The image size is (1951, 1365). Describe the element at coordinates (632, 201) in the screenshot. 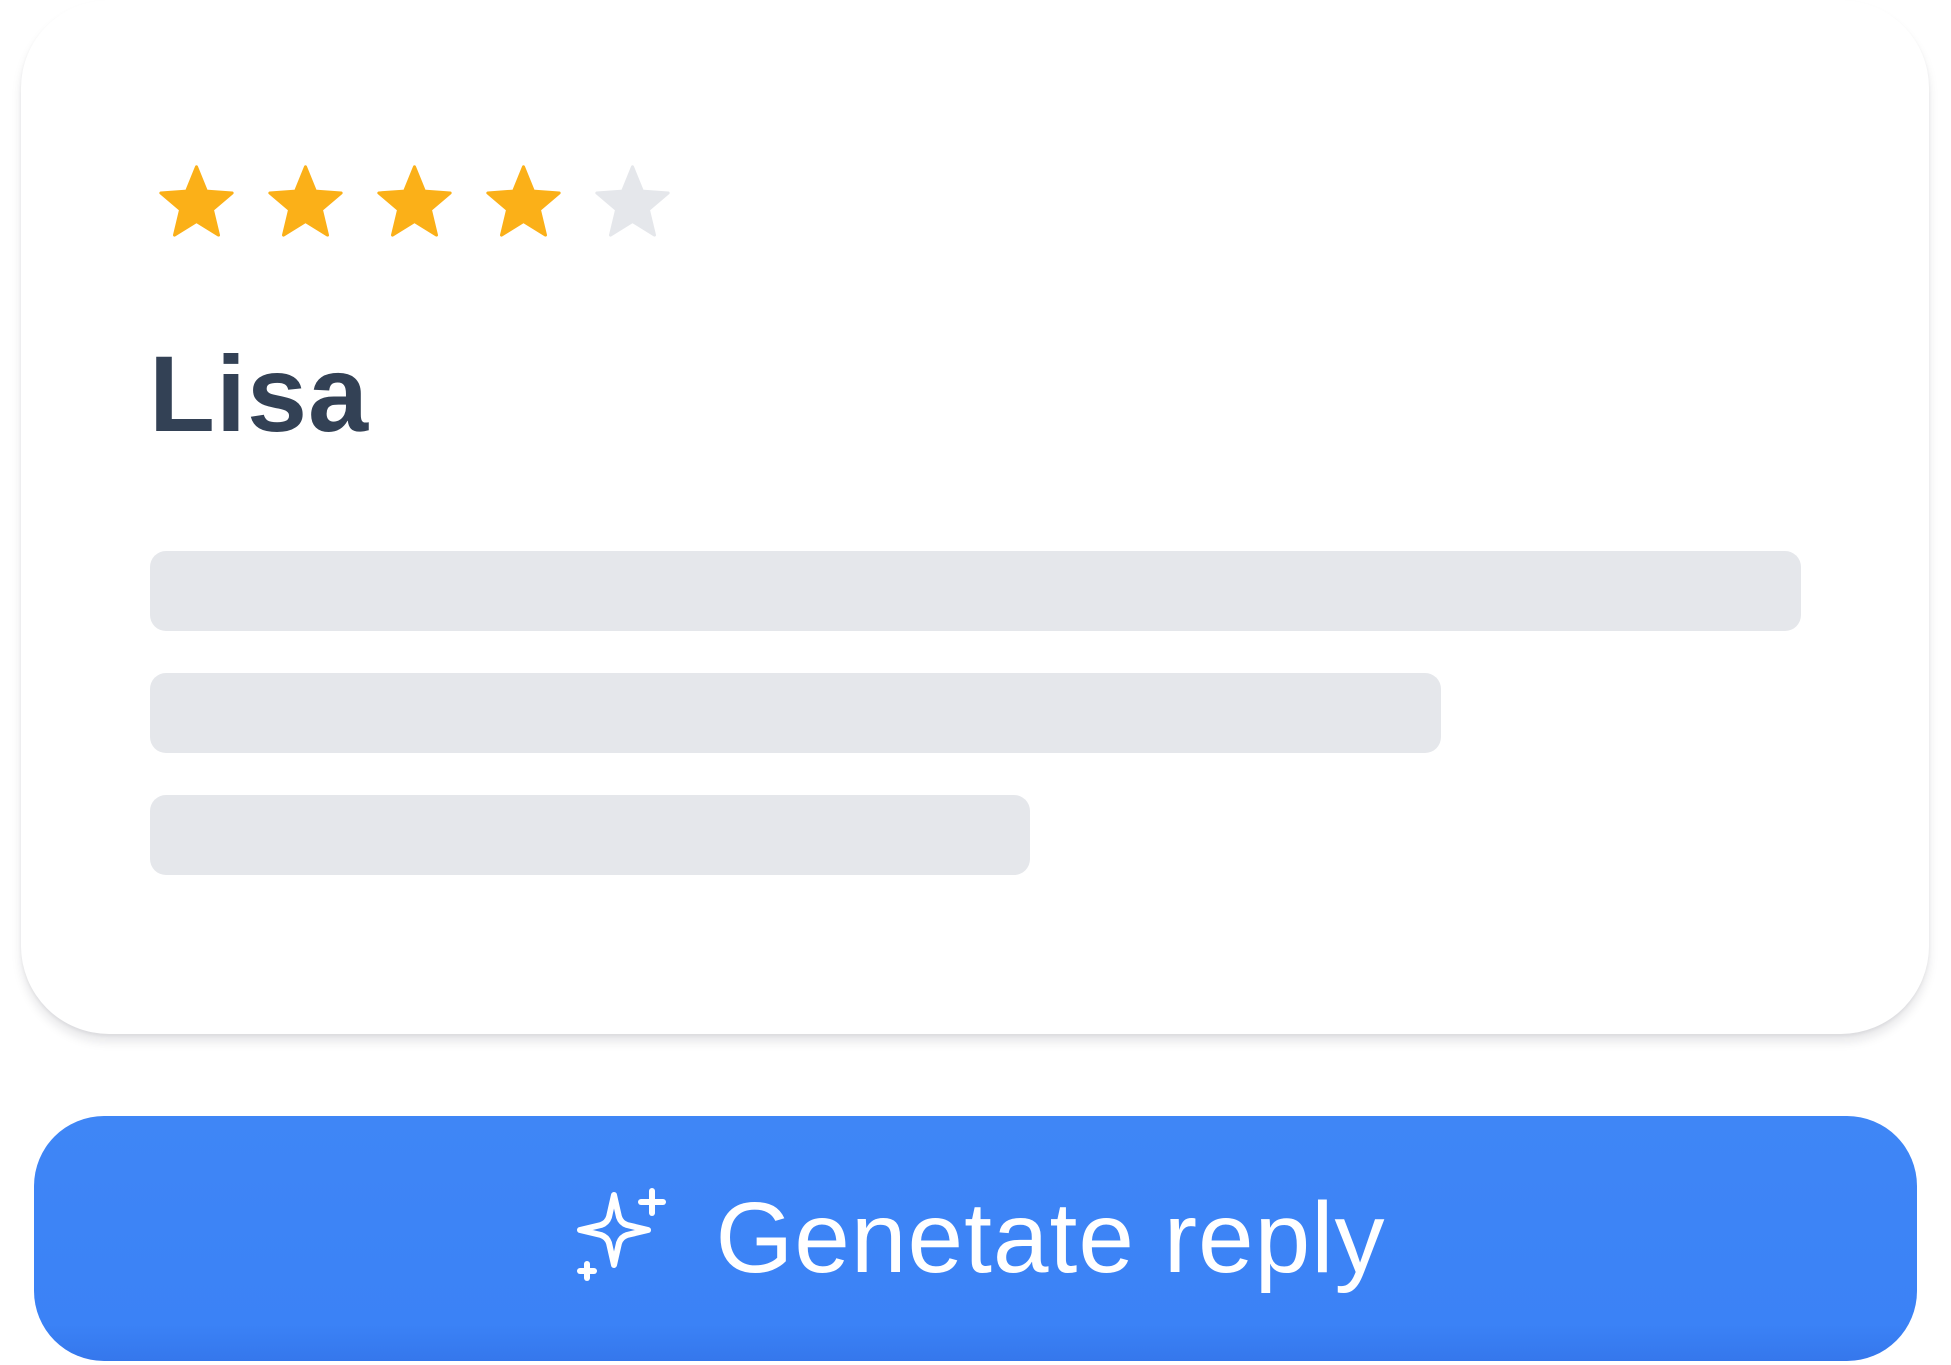

I see `star-empty-icon` at that location.